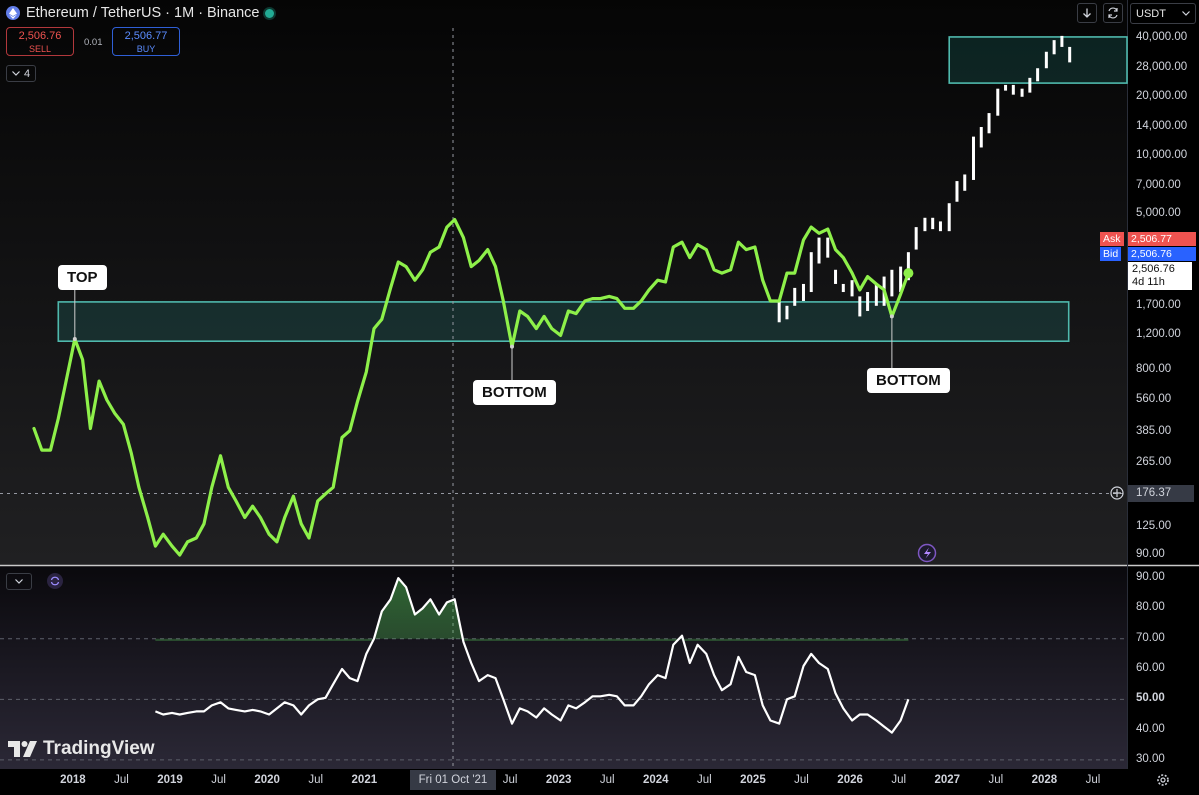 The image size is (1199, 795). Describe the element at coordinates (1158, 184) in the screenshot. I see `price-axis-label: 7,000.00` at that location.